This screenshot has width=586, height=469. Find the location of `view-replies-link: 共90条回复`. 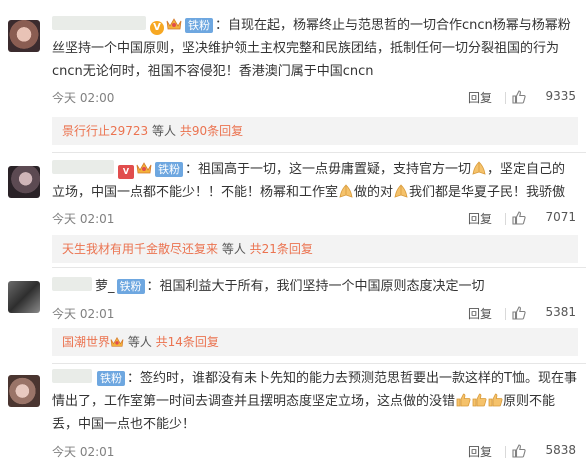

view-replies-link: 共90条回复 is located at coordinates (211, 131).